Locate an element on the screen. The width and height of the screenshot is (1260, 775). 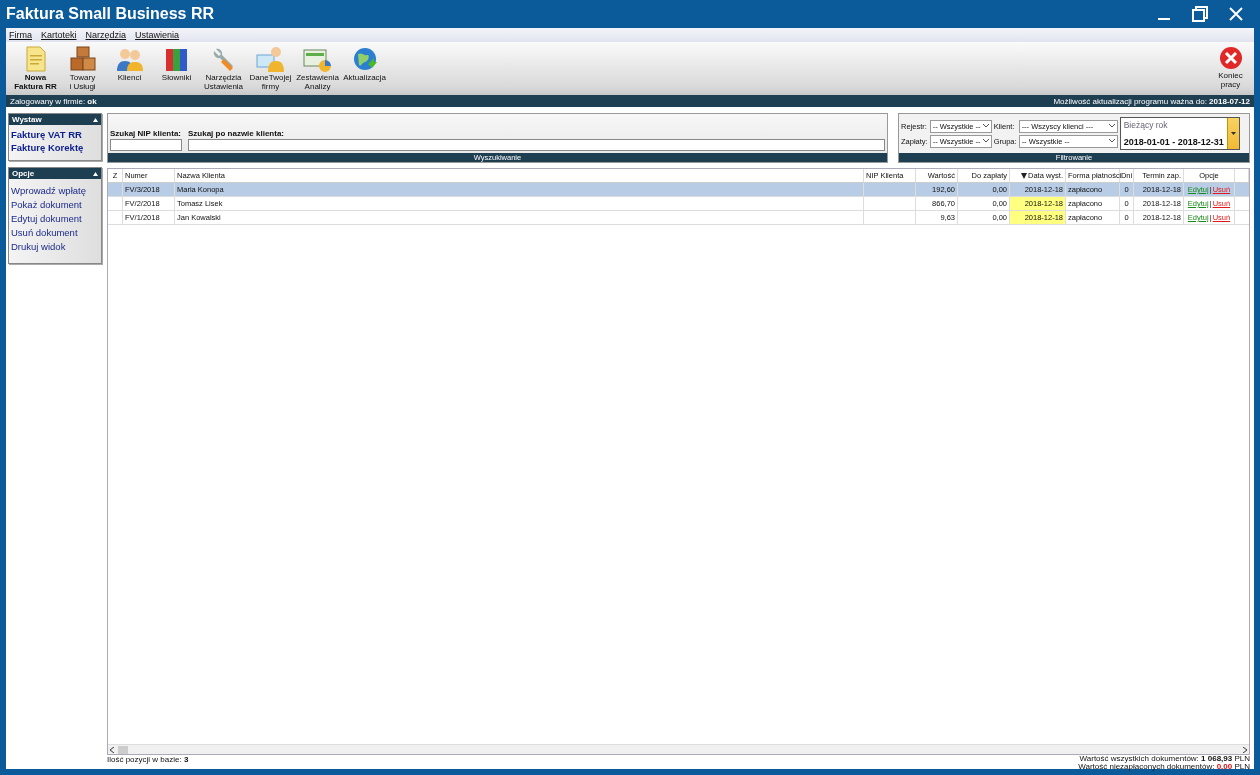
toolbar-button: Klienci is located at coordinates (129, 64).